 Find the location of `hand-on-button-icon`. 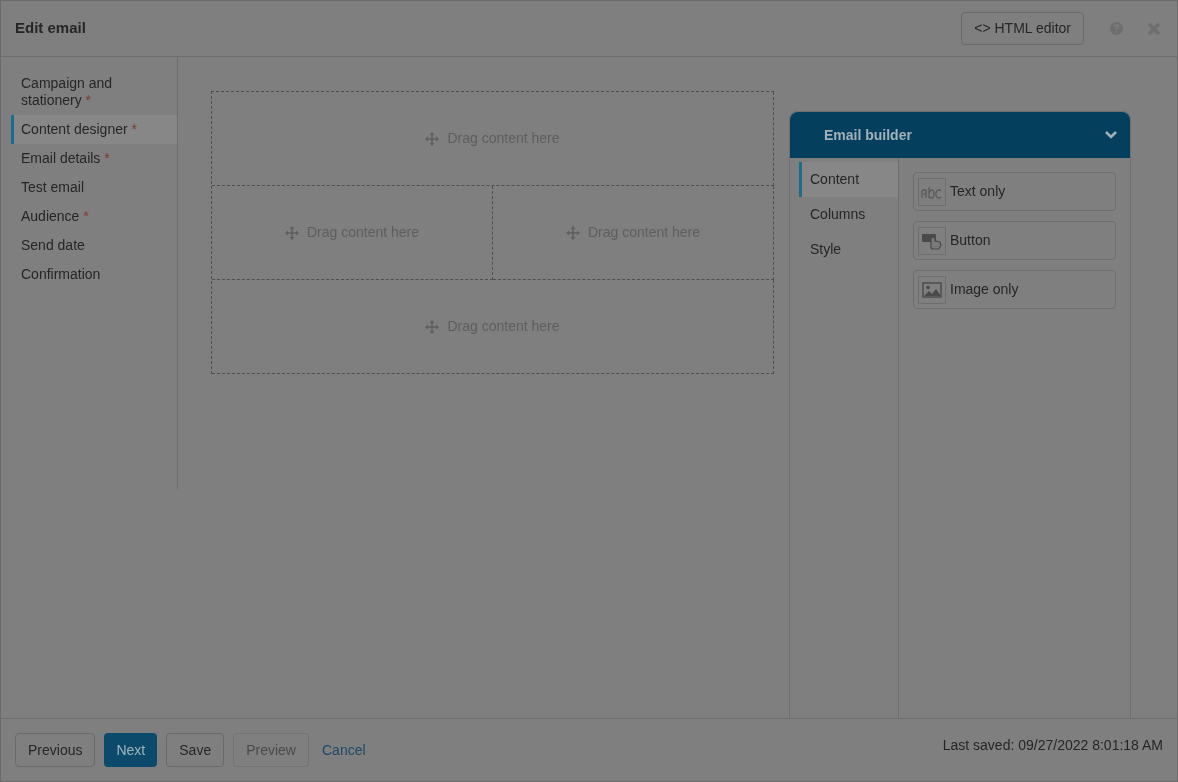

hand-on-button-icon is located at coordinates (932, 240).